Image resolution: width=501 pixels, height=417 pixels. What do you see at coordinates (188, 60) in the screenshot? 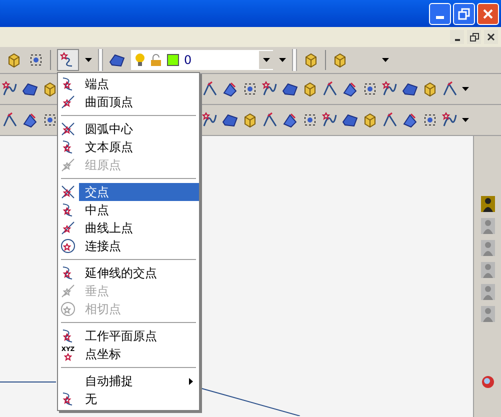
I see `layer-value: 0` at bounding box center [188, 60].